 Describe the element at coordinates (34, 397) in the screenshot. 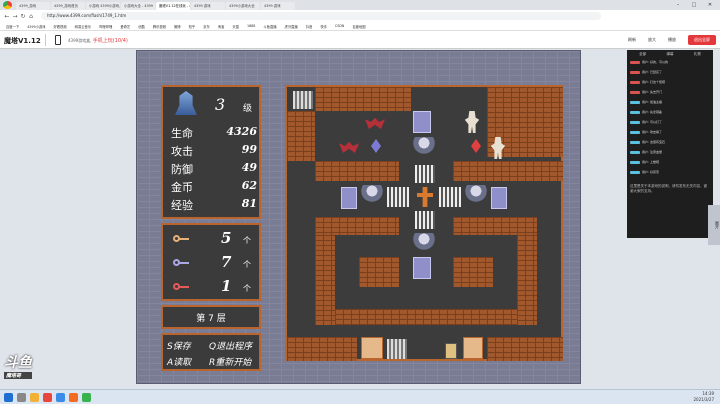

I see `folder-icon` at that location.